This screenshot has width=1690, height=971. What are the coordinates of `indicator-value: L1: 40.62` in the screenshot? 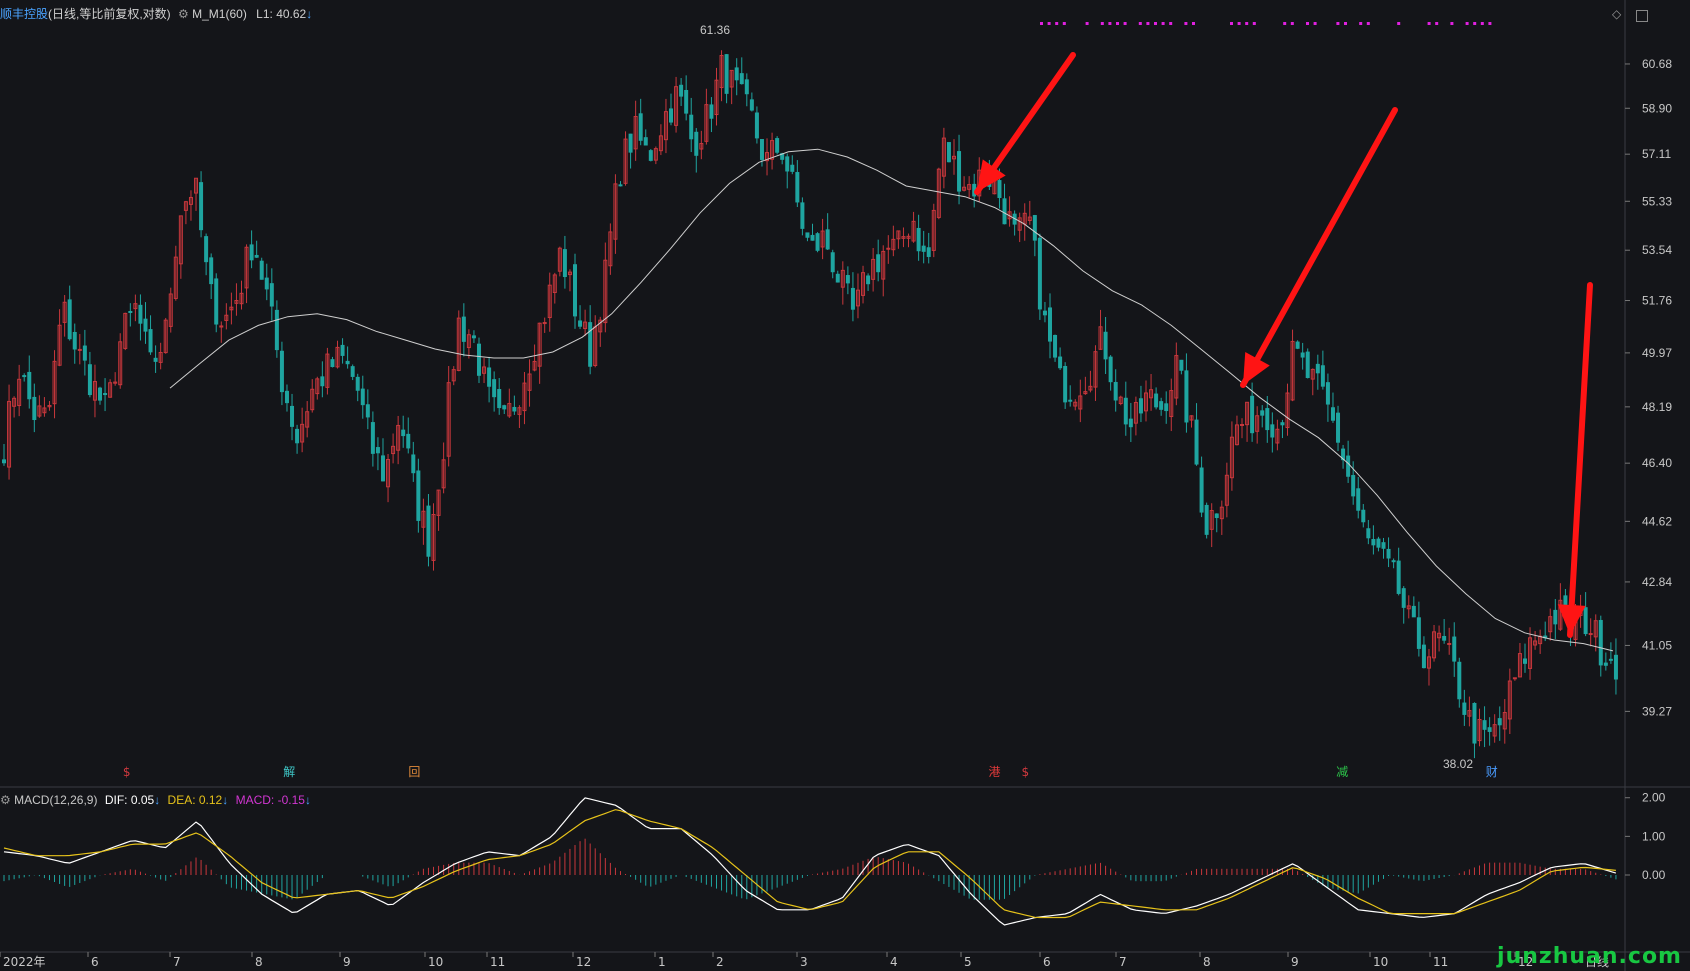 It's located at (281, 14).